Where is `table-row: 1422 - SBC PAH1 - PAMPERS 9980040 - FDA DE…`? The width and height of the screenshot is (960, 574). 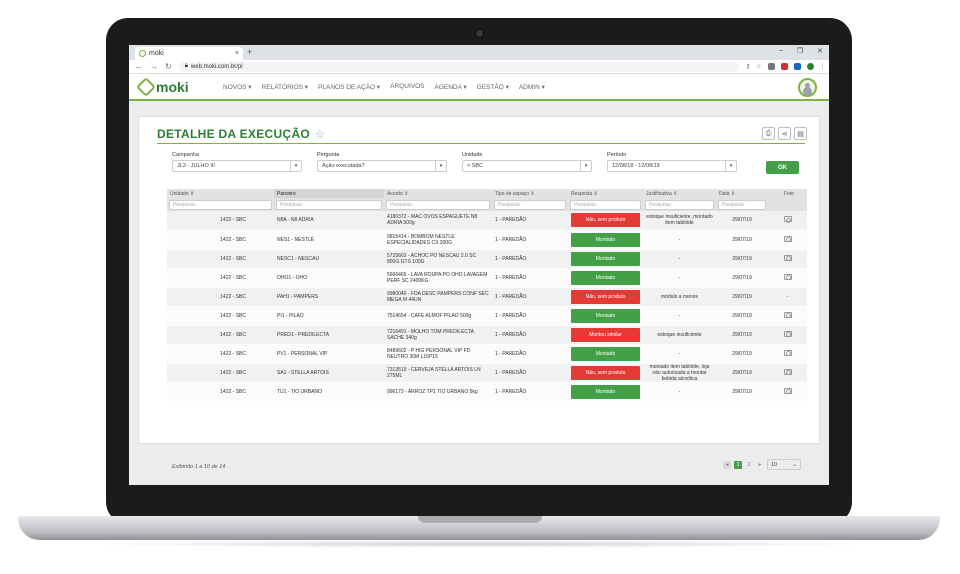 table-row: 1422 - SBC PAH1 - PAMPERS 9980040 - FDA DE… is located at coordinates (487, 297).